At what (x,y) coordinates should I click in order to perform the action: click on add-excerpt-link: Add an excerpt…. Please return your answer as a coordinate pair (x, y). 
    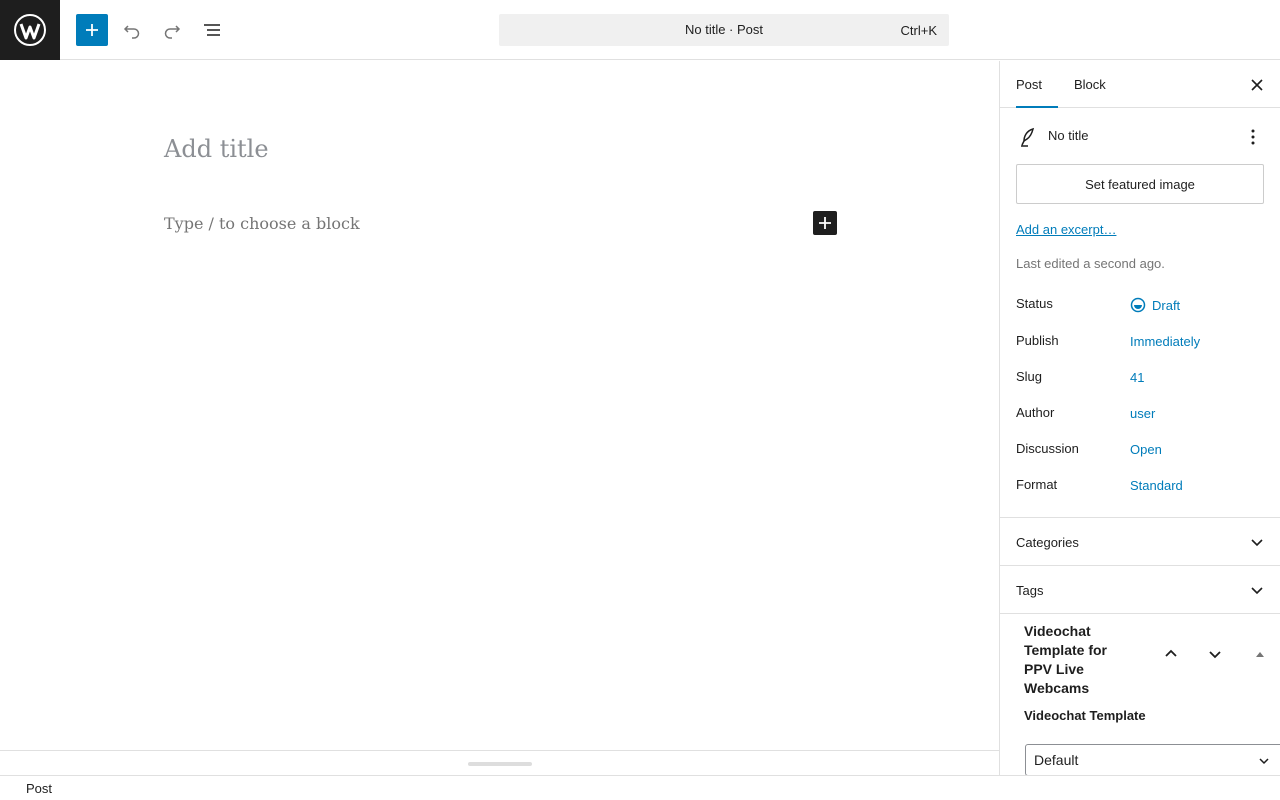
    Looking at the image, I should click on (1066, 229).